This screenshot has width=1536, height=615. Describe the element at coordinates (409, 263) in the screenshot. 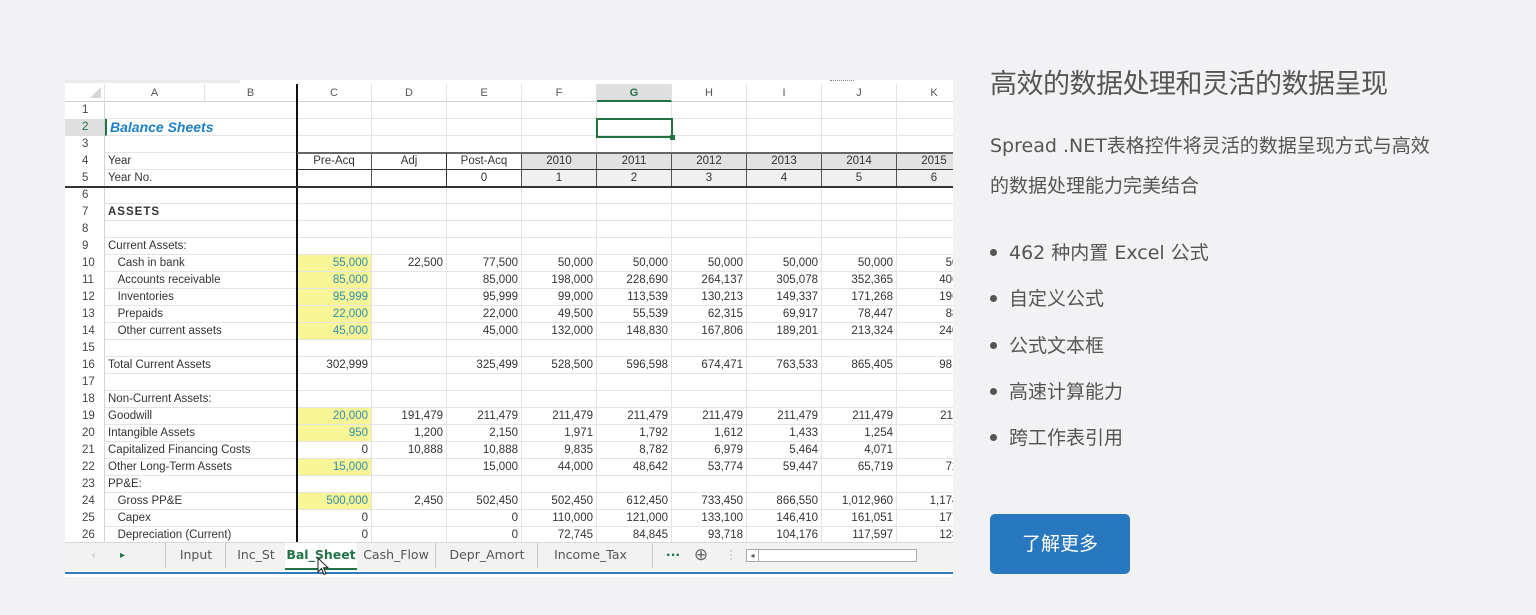

I see `cell-value: 22,500` at that location.